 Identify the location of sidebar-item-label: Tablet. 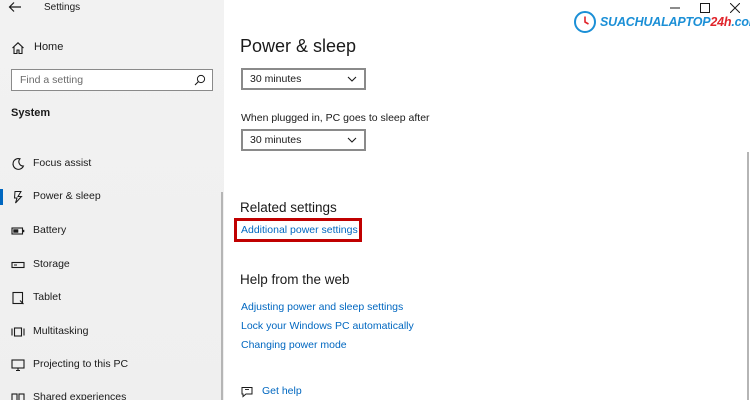
(47, 297).